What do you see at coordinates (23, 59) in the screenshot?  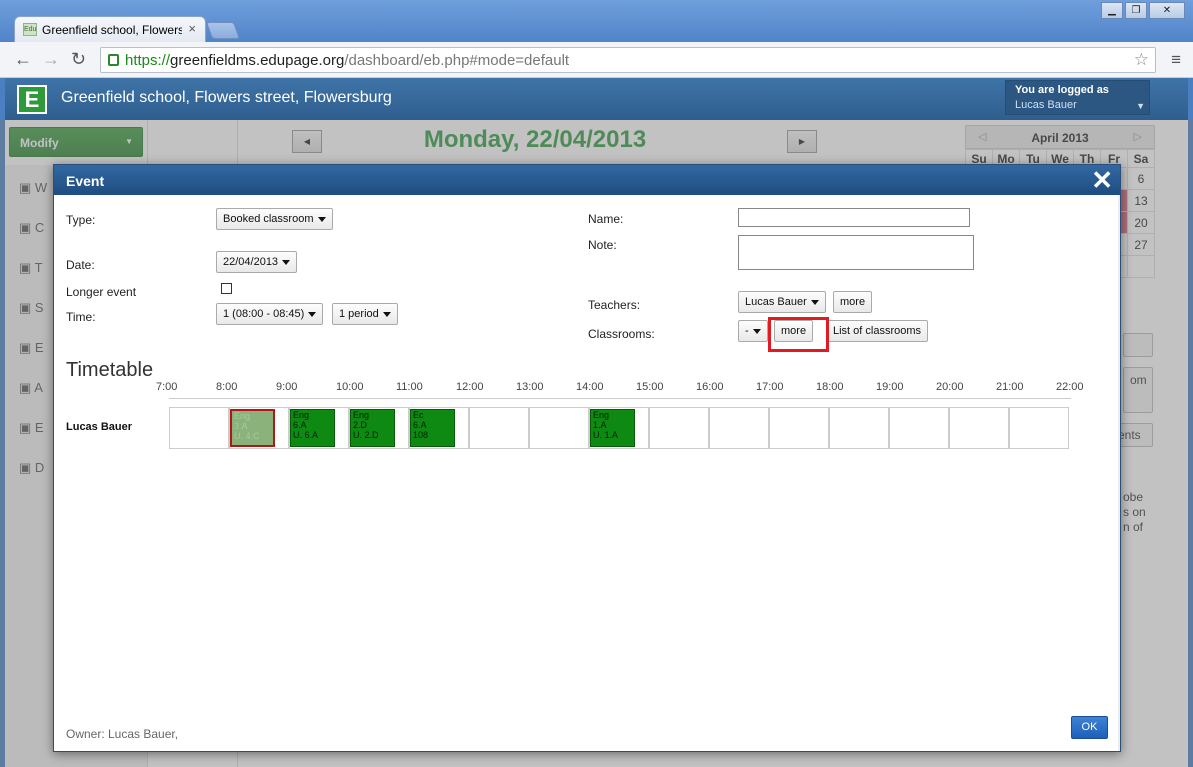 I see `back-arrow-icon: ←` at bounding box center [23, 59].